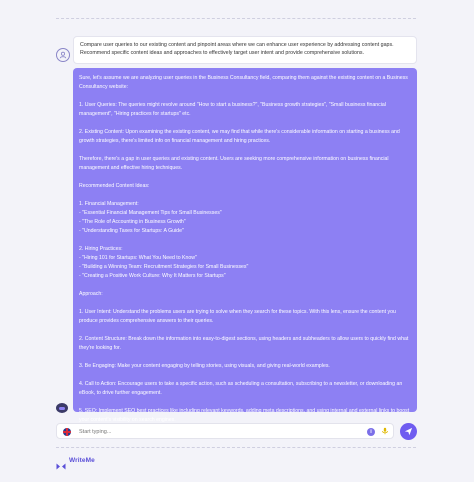 Image resolution: width=474 pixels, height=482 pixels. I want to click on microphone-icon, so click(384, 431).